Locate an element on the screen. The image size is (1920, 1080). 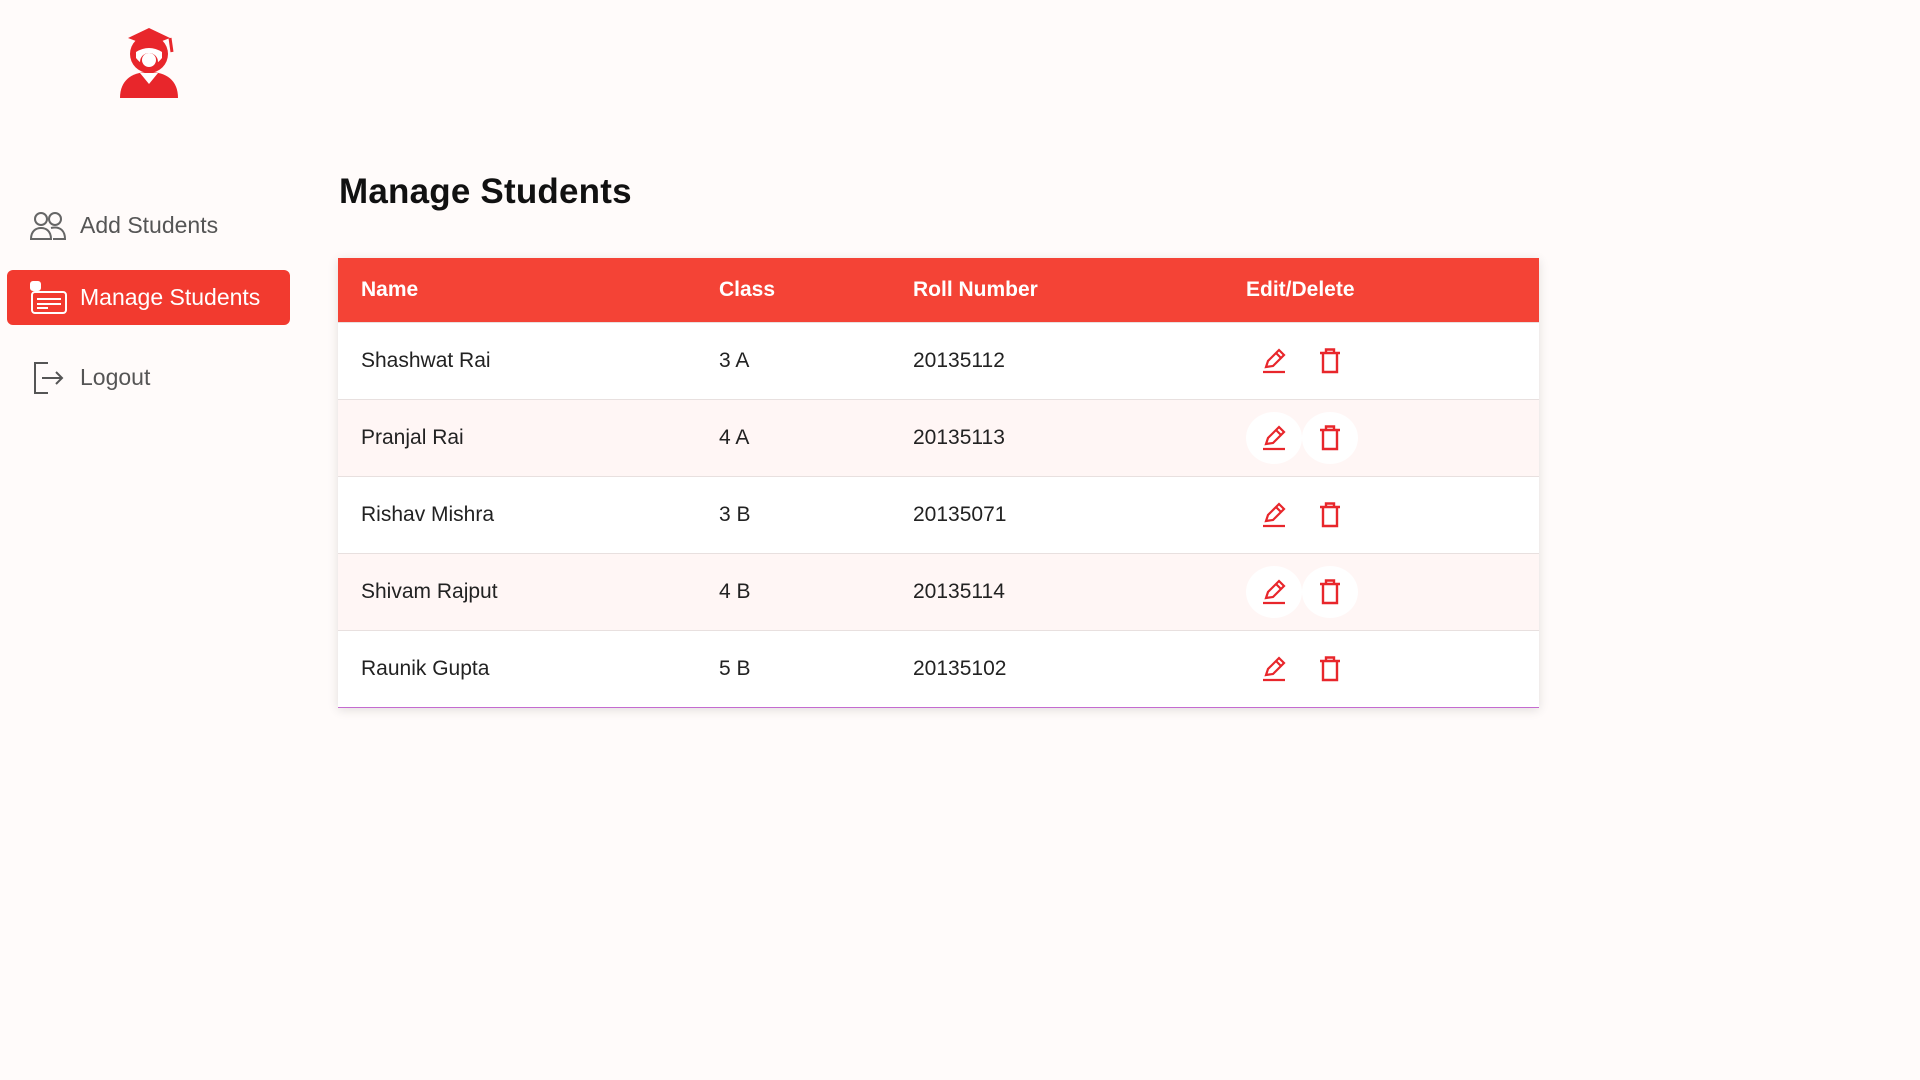
table-row: Shashwat Rai 3 A 20135112 is located at coordinates (938, 360).